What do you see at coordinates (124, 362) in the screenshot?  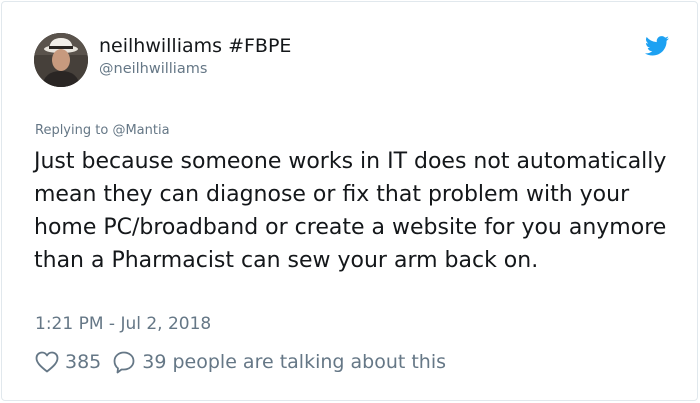 I see `speech-bubble-icon` at bounding box center [124, 362].